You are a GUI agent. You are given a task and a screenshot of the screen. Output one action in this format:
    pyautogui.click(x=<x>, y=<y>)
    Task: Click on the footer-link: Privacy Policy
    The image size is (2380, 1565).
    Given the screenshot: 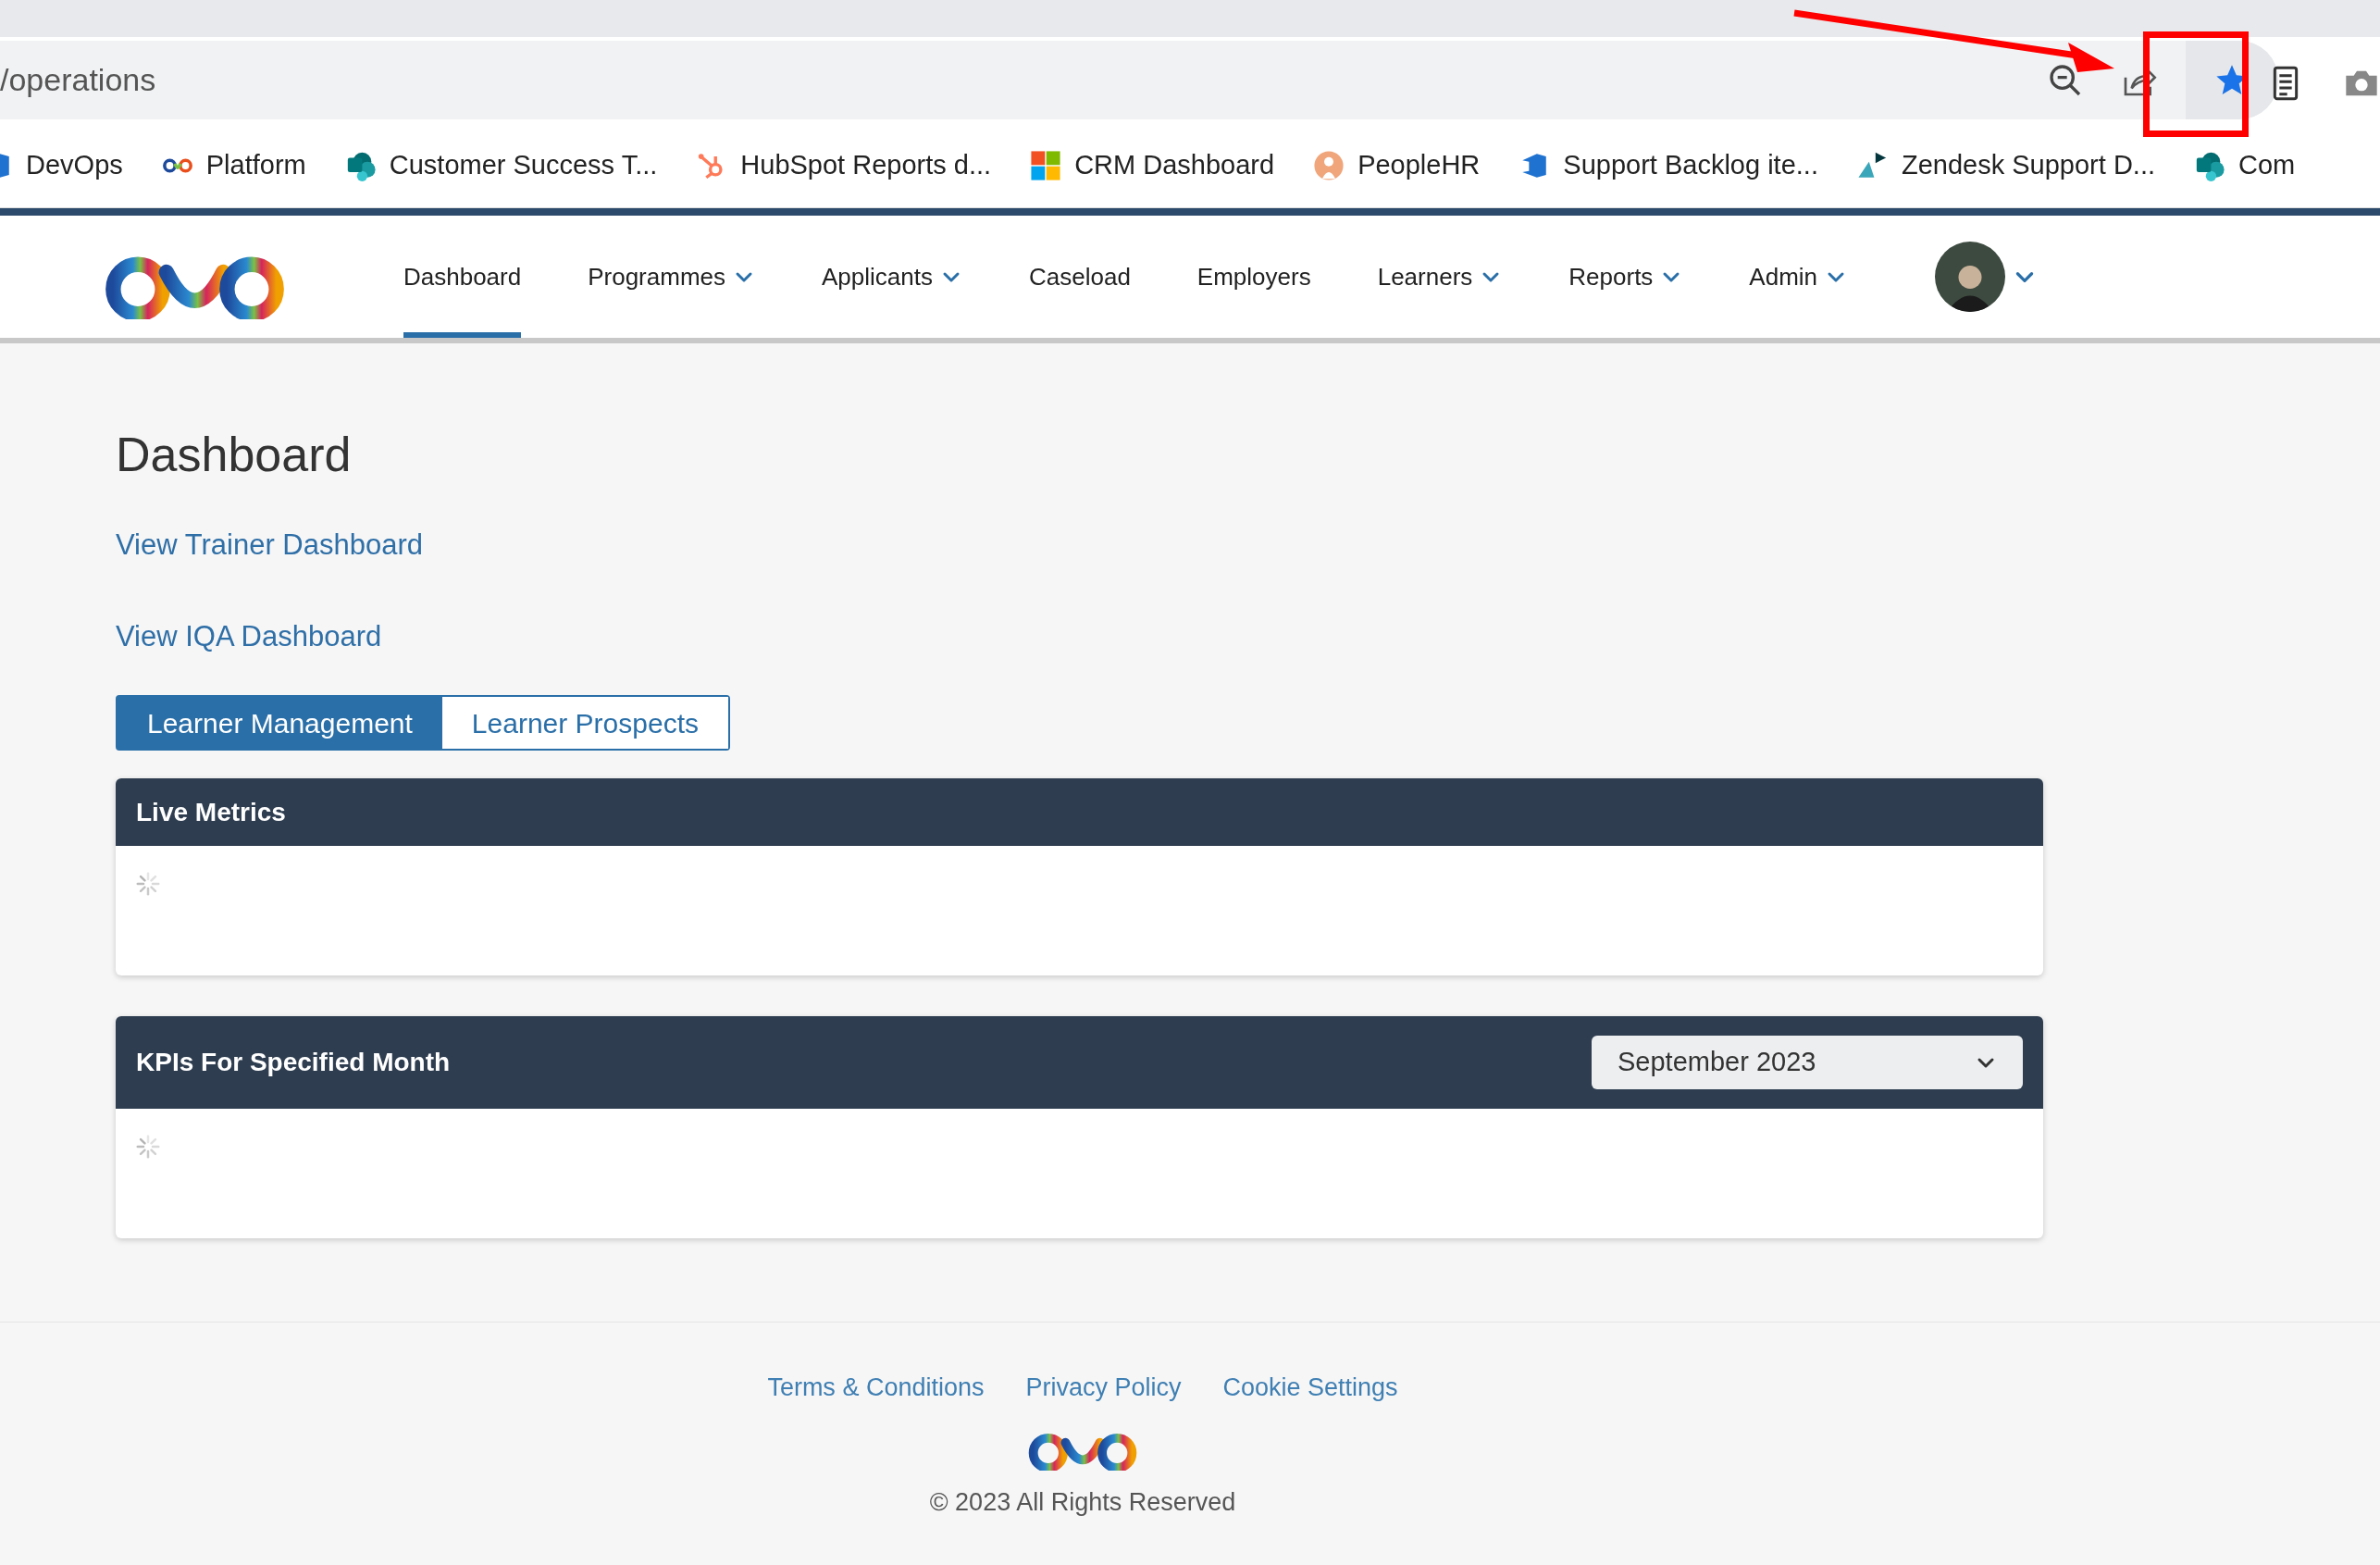 What is the action you would take?
    pyautogui.click(x=1103, y=1388)
    